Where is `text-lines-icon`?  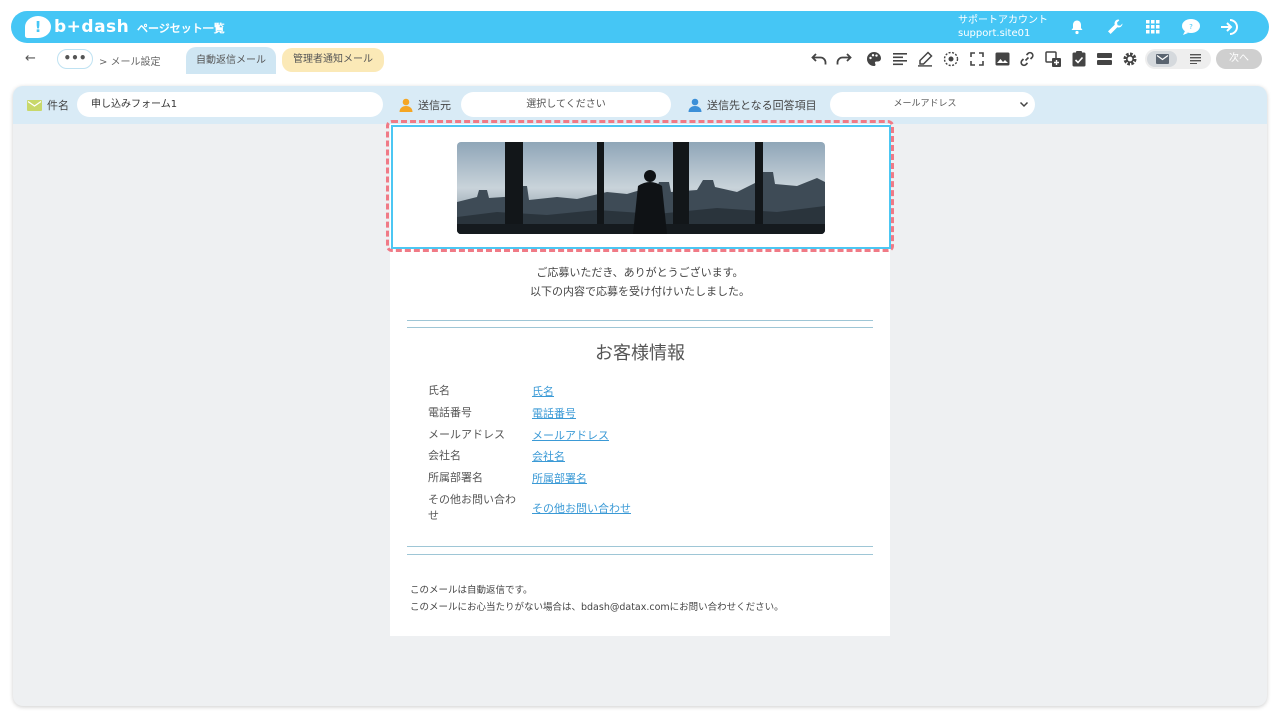 text-lines-icon is located at coordinates (1195, 59).